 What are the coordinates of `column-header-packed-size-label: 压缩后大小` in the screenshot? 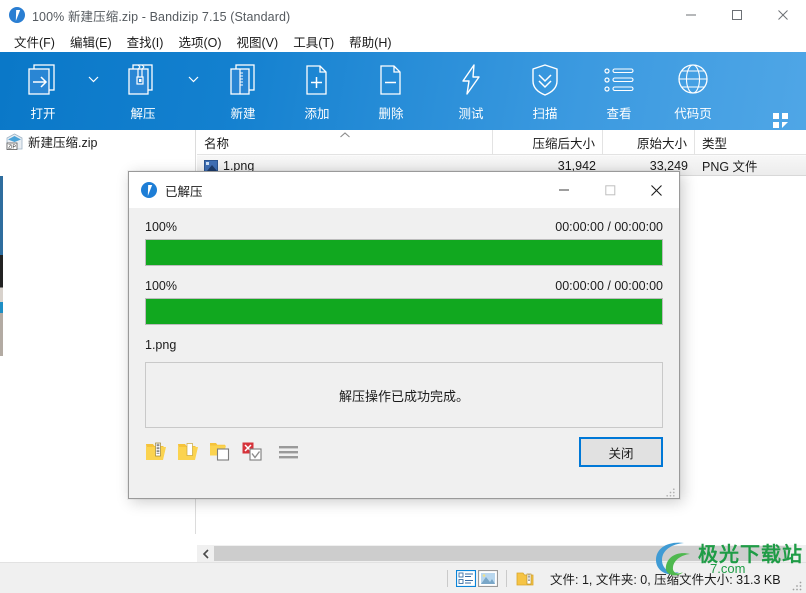 It's located at (563, 144).